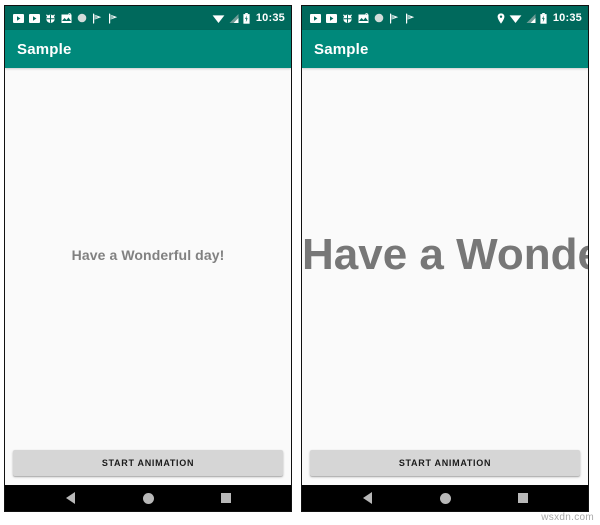  Describe the element at coordinates (567, 517) in the screenshot. I see `watermark: wsxdn.com` at that location.